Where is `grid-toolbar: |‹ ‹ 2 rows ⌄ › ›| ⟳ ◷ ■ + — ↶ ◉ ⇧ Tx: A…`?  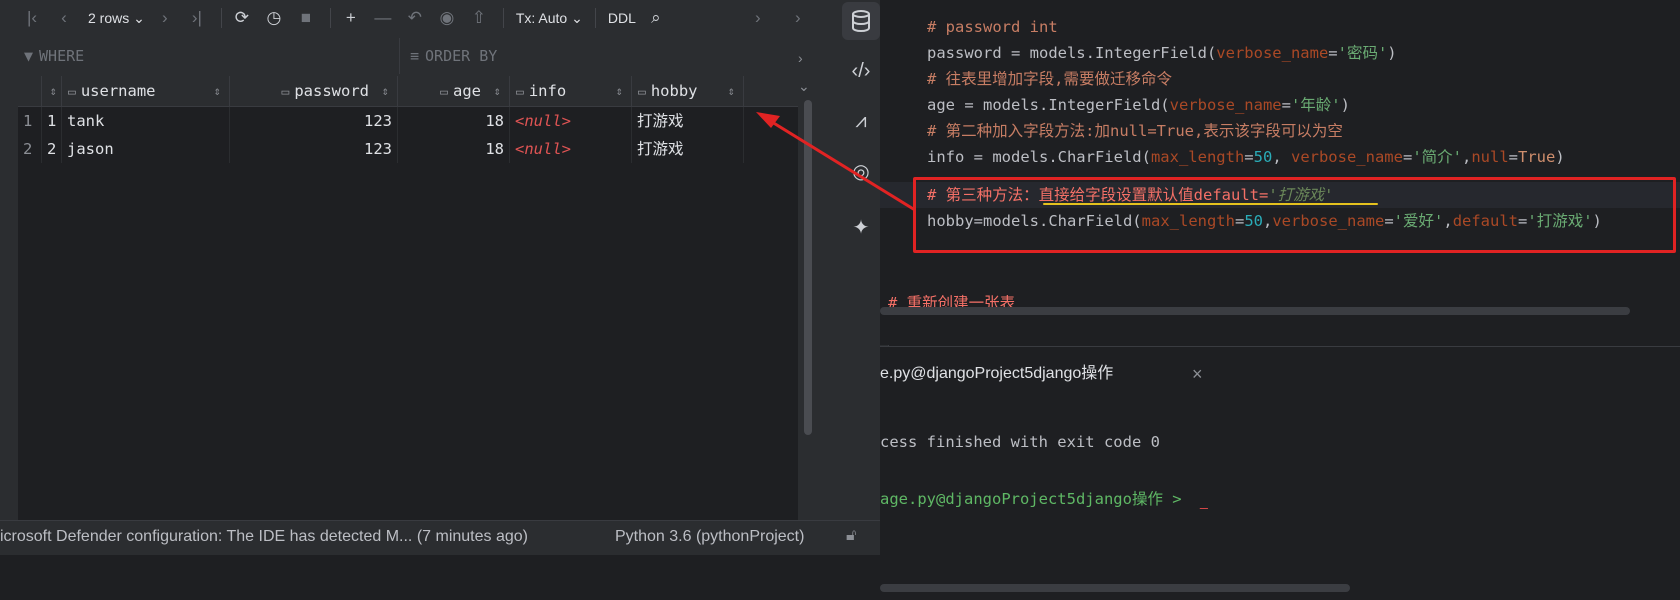 grid-toolbar: |‹ ‹ 2 rows ⌄ › ›| ⟳ ◷ ■ + — ↶ ◉ ⇧ Tx: A… is located at coordinates (418, 18).